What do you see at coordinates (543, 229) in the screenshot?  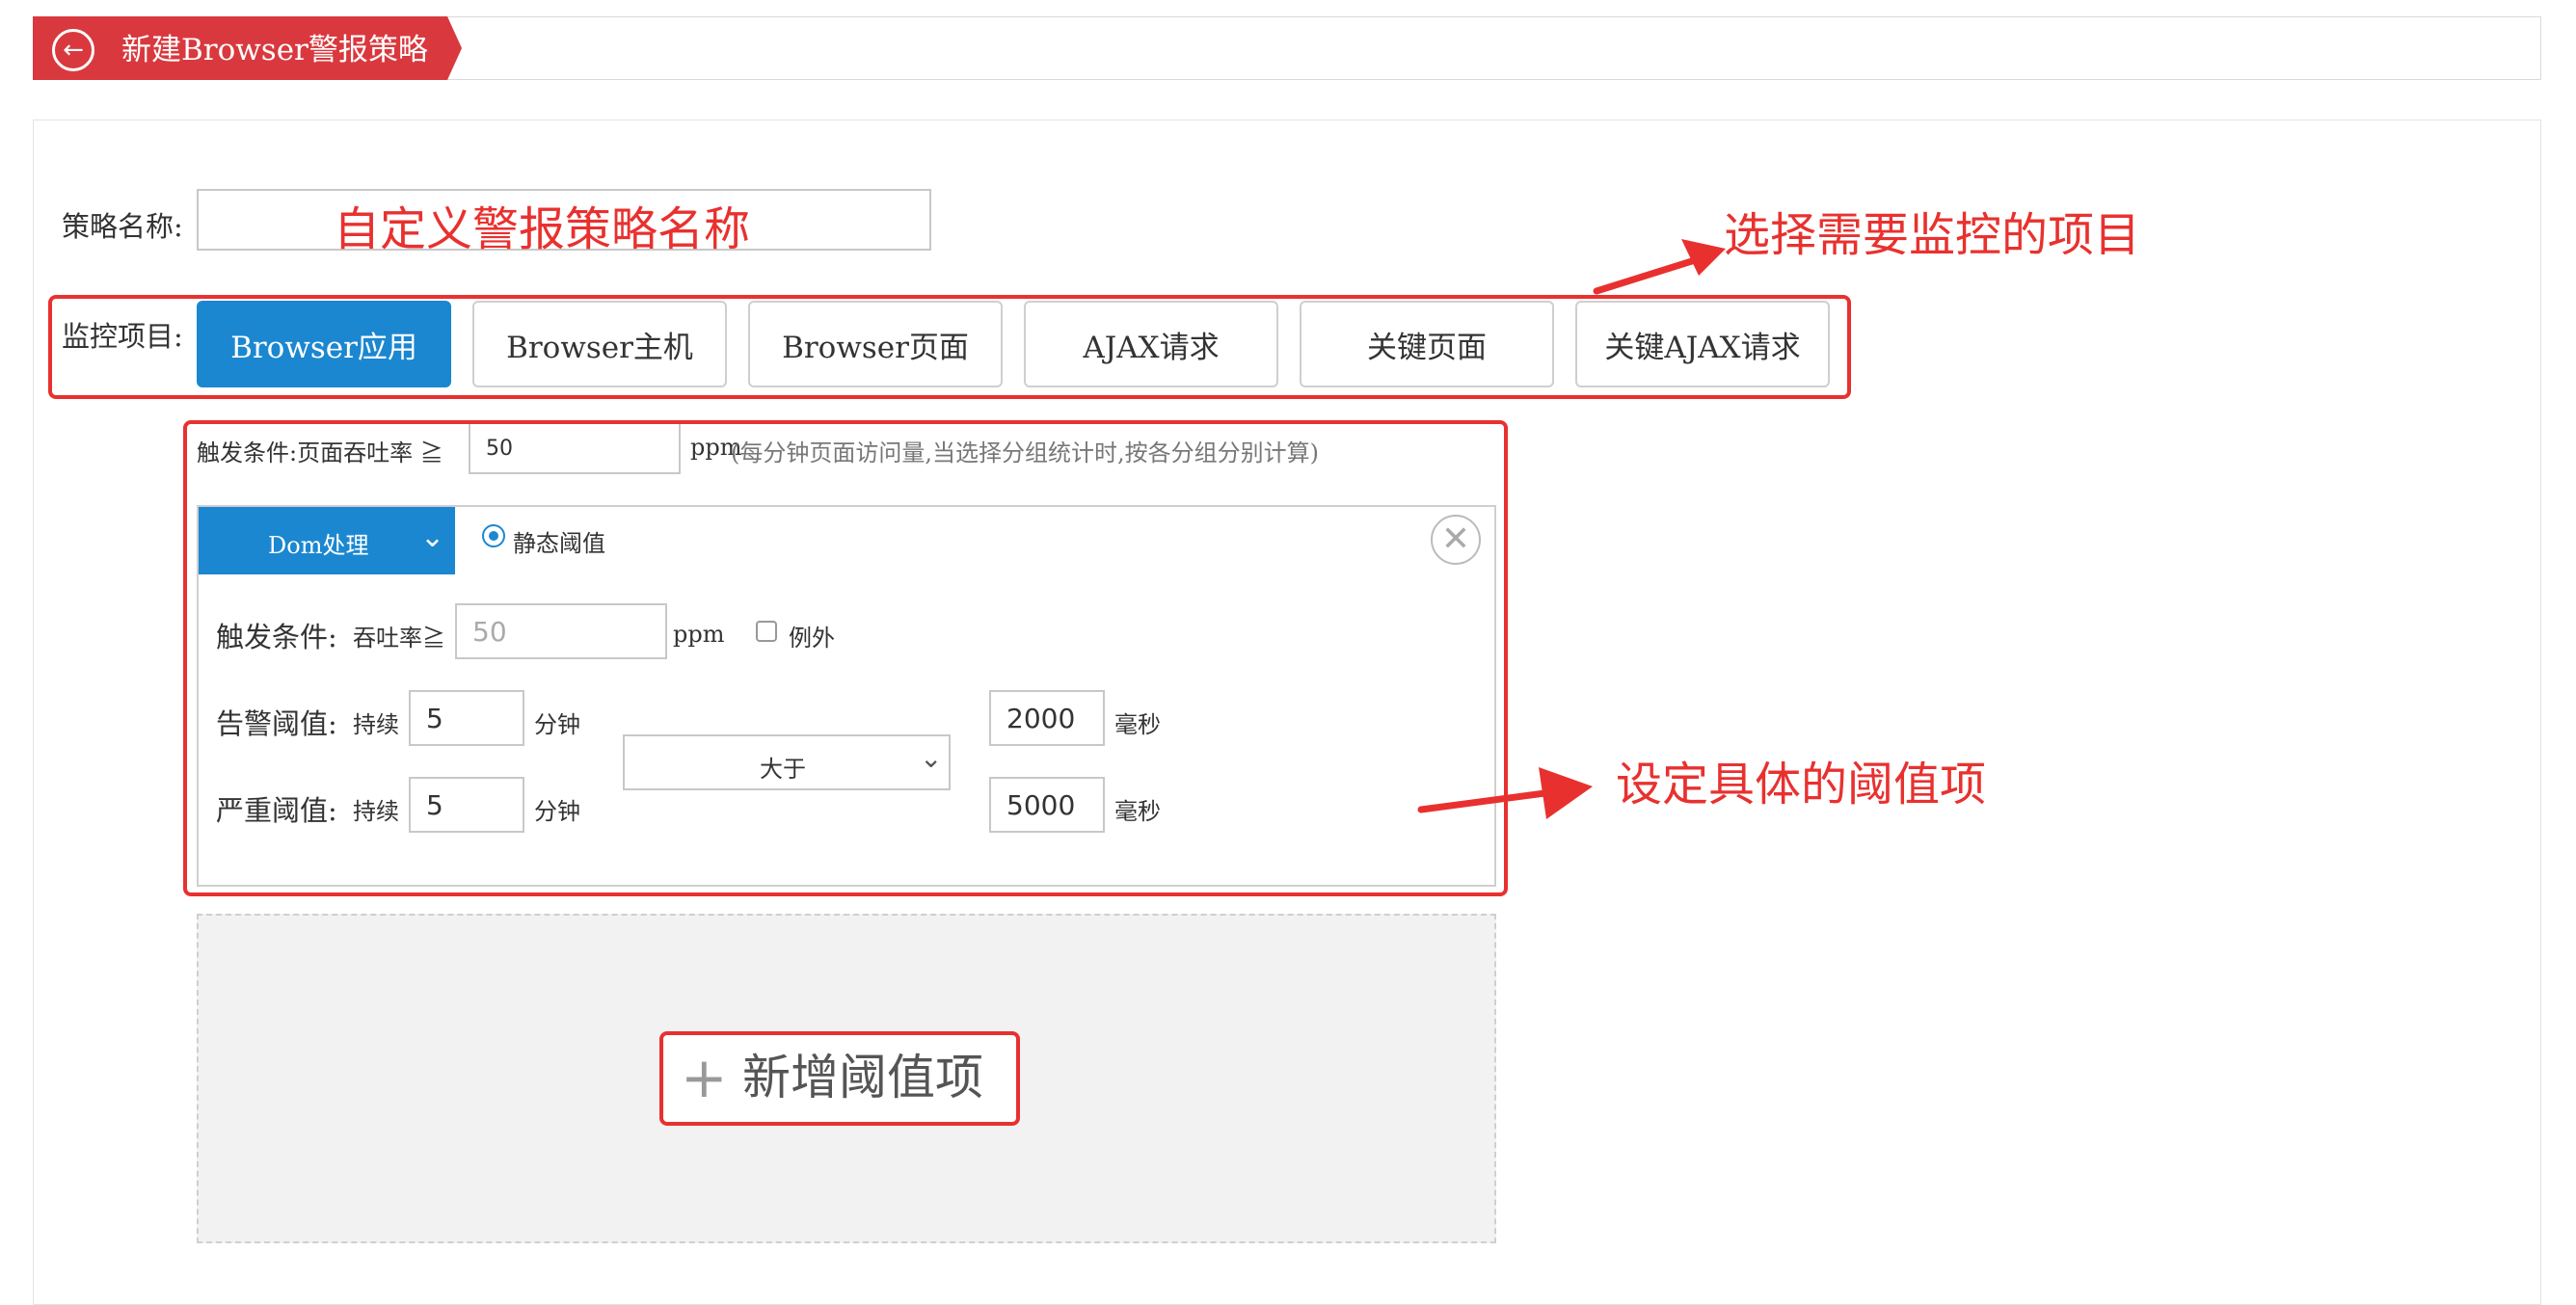 I see `annotation-policy-name: 自定义警报策略名称` at bounding box center [543, 229].